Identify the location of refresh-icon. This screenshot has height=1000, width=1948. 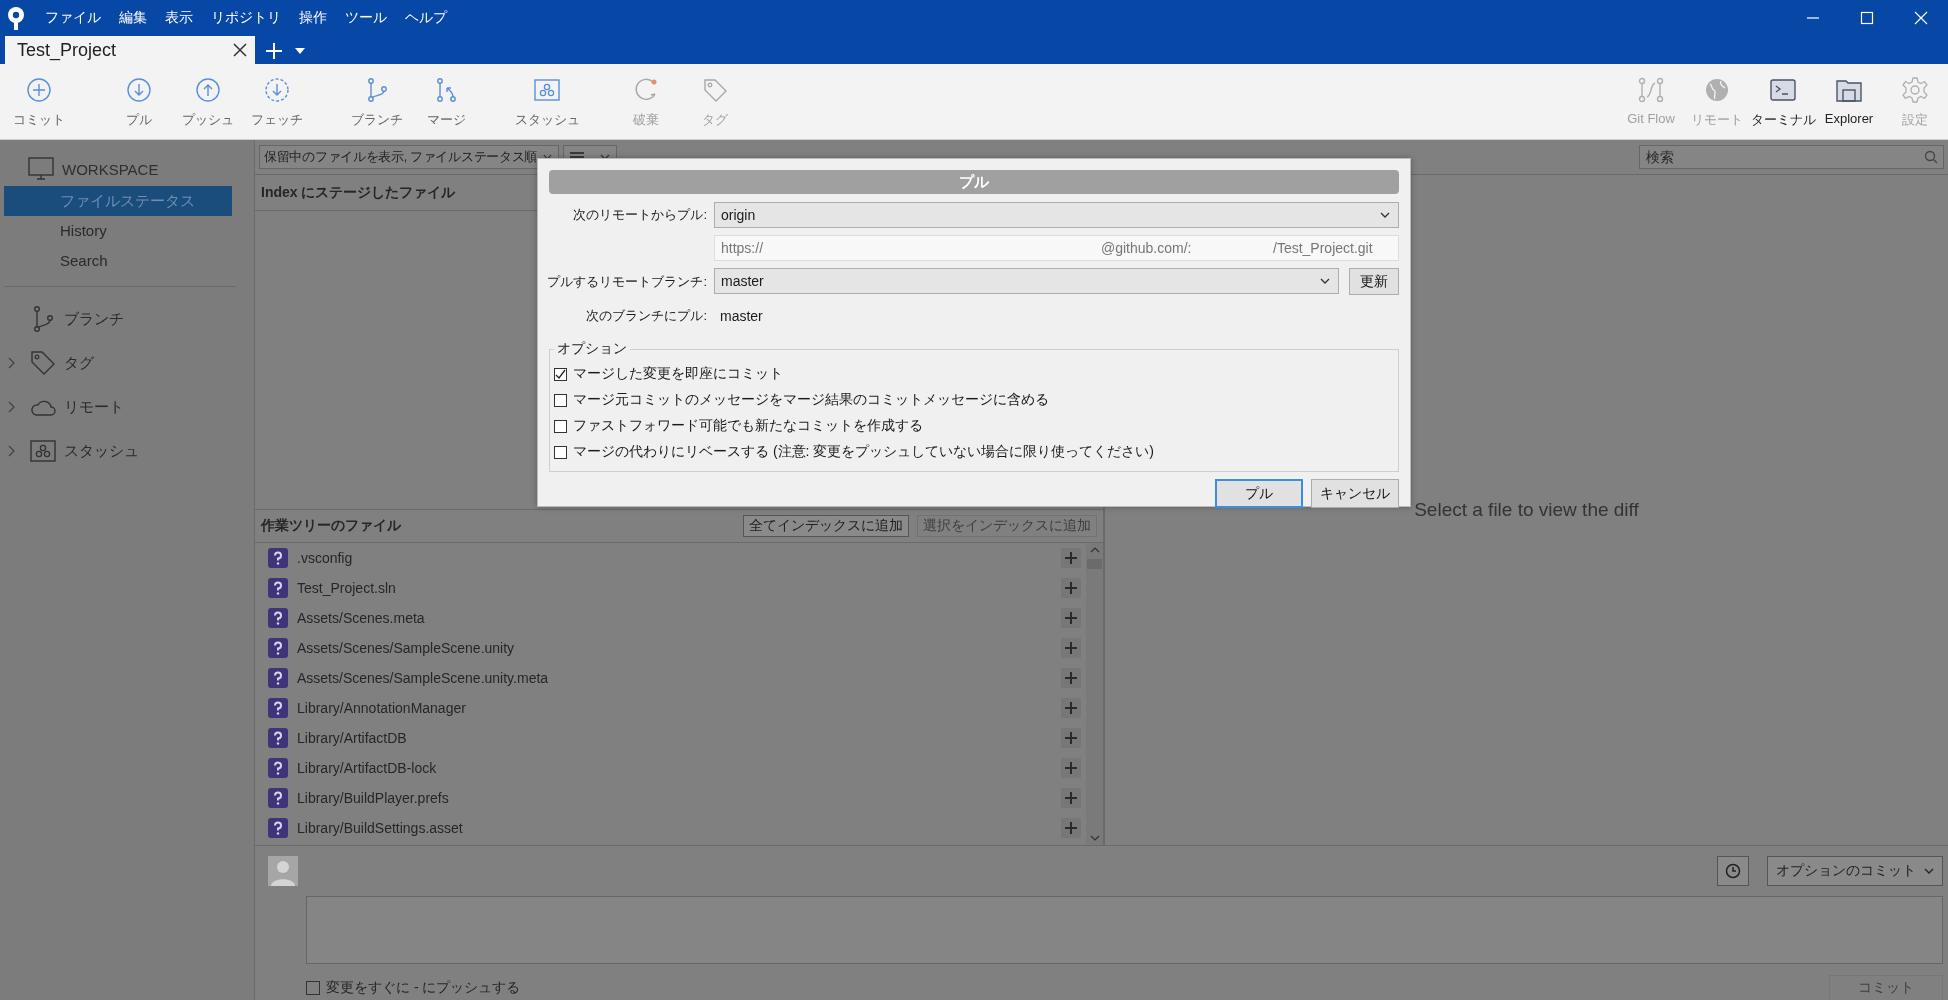
(646, 90).